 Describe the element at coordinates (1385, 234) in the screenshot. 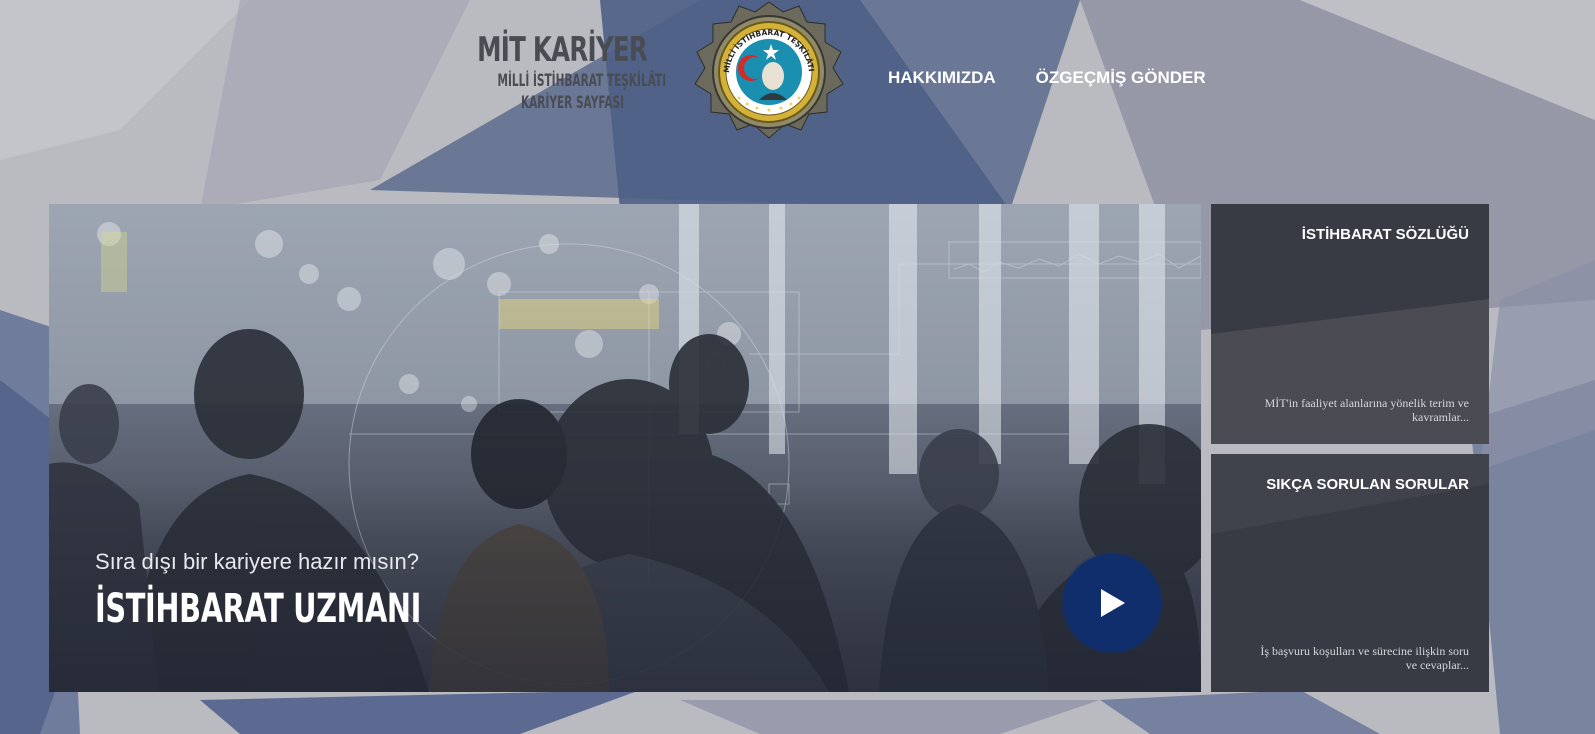

I see `card-title: İSTİHBARAT SÖZLÜĞÜ` at that location.